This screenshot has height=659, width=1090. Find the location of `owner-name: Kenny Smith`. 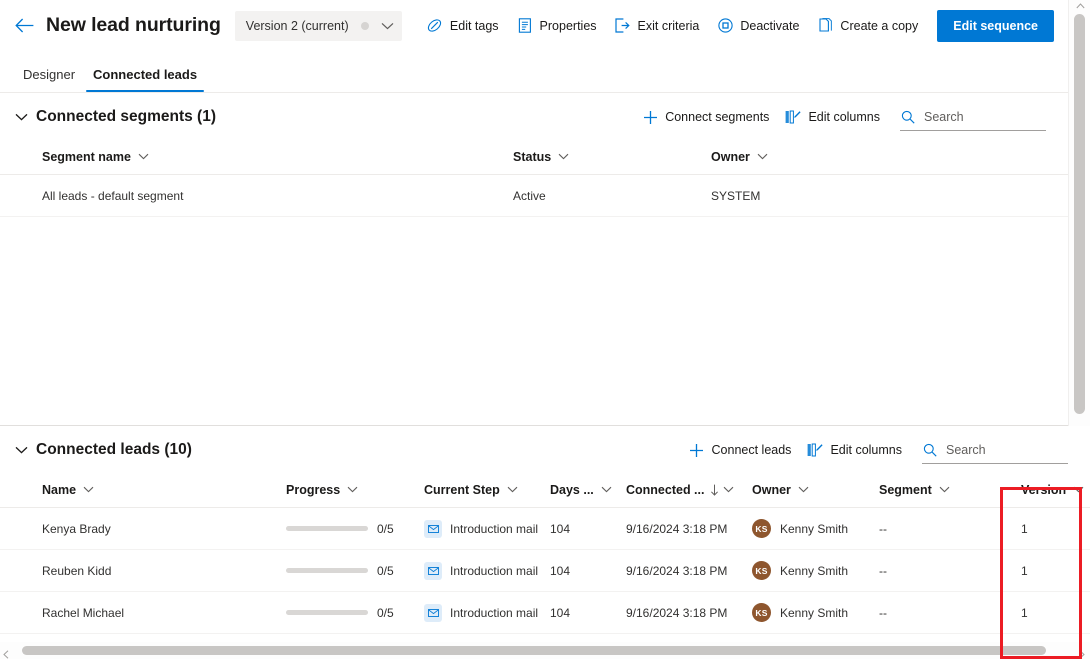

owner-name: Kenny Smith is located at coordinates (814, 612).